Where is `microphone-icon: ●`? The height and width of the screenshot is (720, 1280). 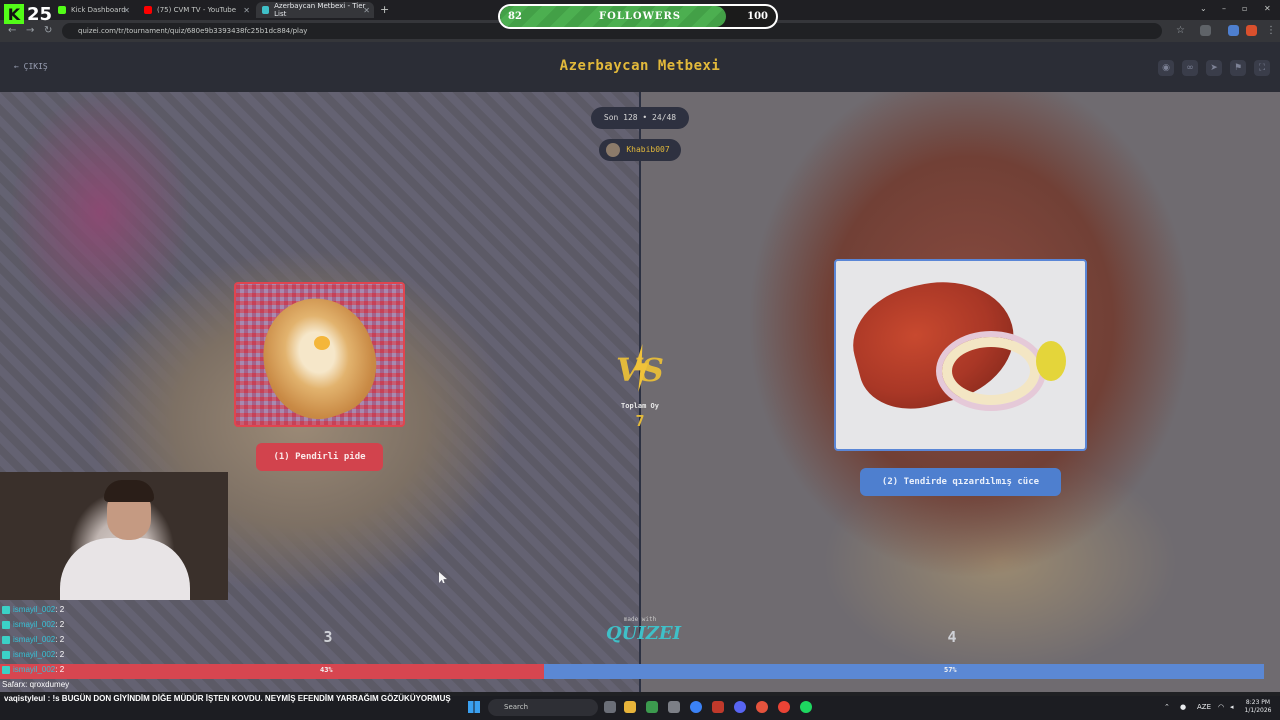 microphone-icon: ● is located at coordinates (1183, 707).